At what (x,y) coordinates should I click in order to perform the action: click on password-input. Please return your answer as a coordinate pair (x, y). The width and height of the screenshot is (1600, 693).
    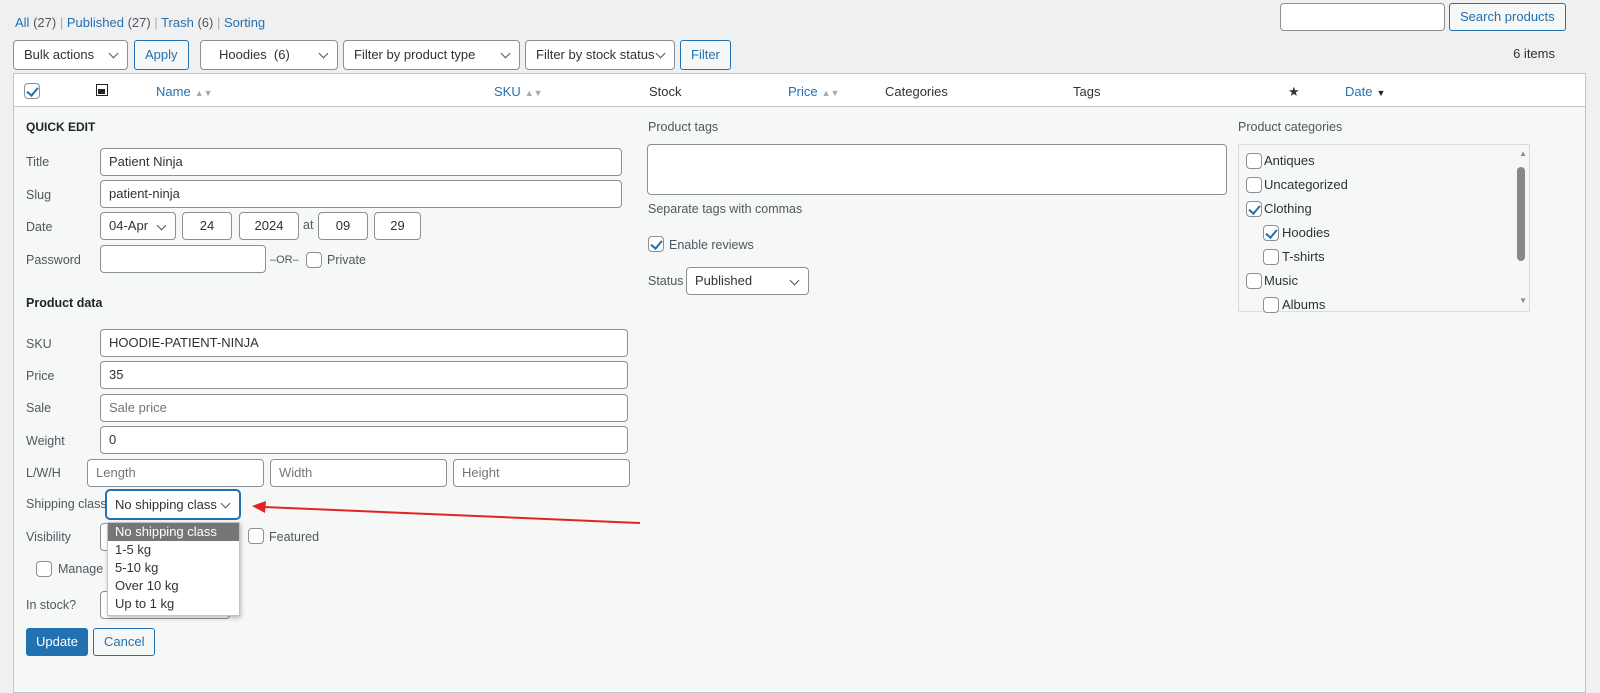
    Looking at the image, I should click on (183, 259).